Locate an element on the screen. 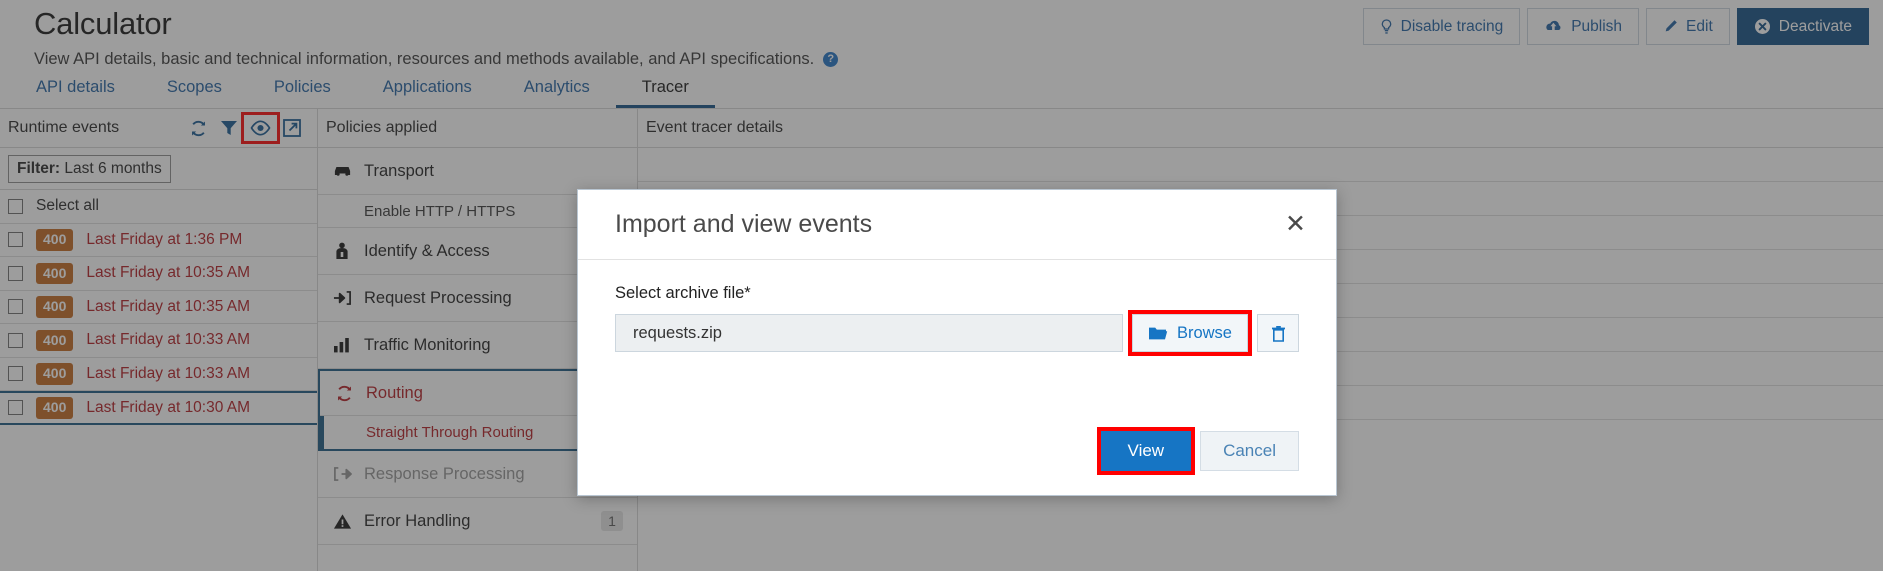  view-button-highlight: View is located at coordinates (1145, 451).